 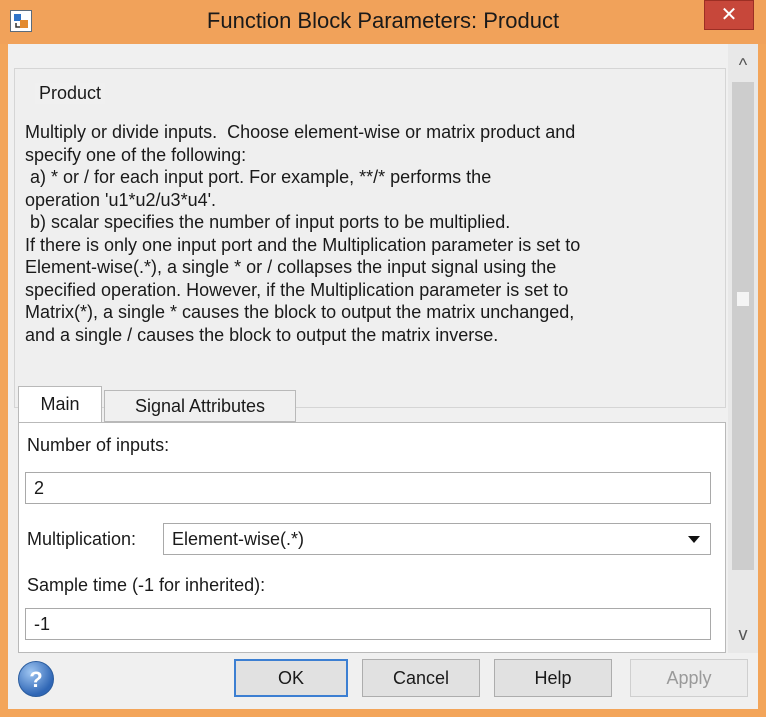 I want to click on ok-button: OK, so click(x=291, y=678).